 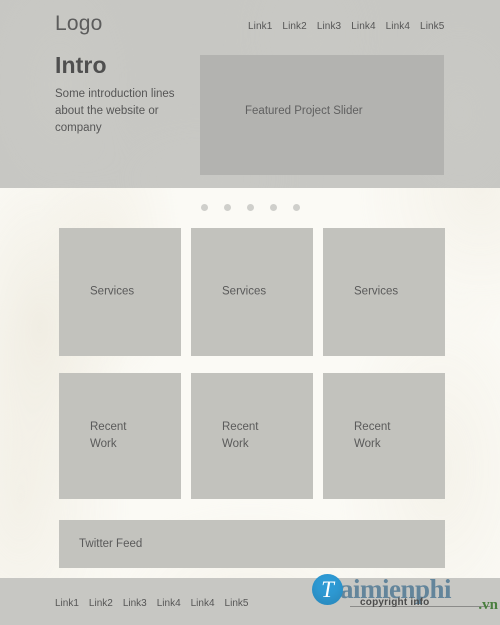 I want to click on recent-work-card-1: Recent Work, so click(x=120, y=436).